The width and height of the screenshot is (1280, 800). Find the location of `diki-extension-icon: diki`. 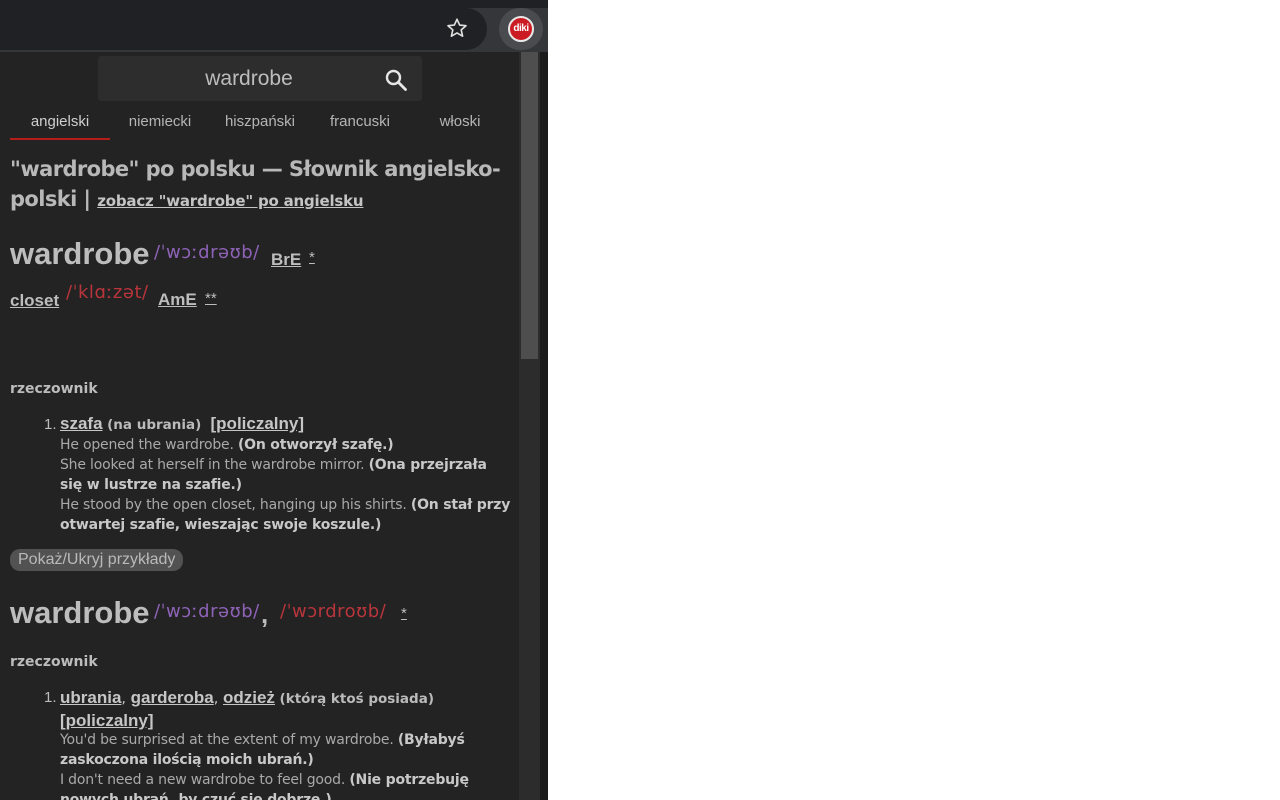

diki-extension-icon: diki is located at coordinates (521, 29).